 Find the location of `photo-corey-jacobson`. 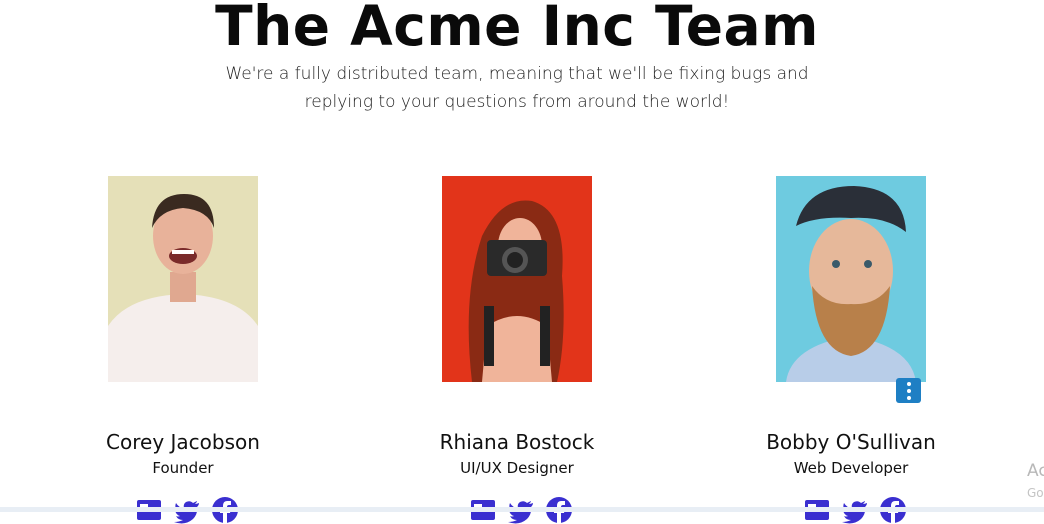

photo-corey-jacobson is located at coordinates (183, 279).